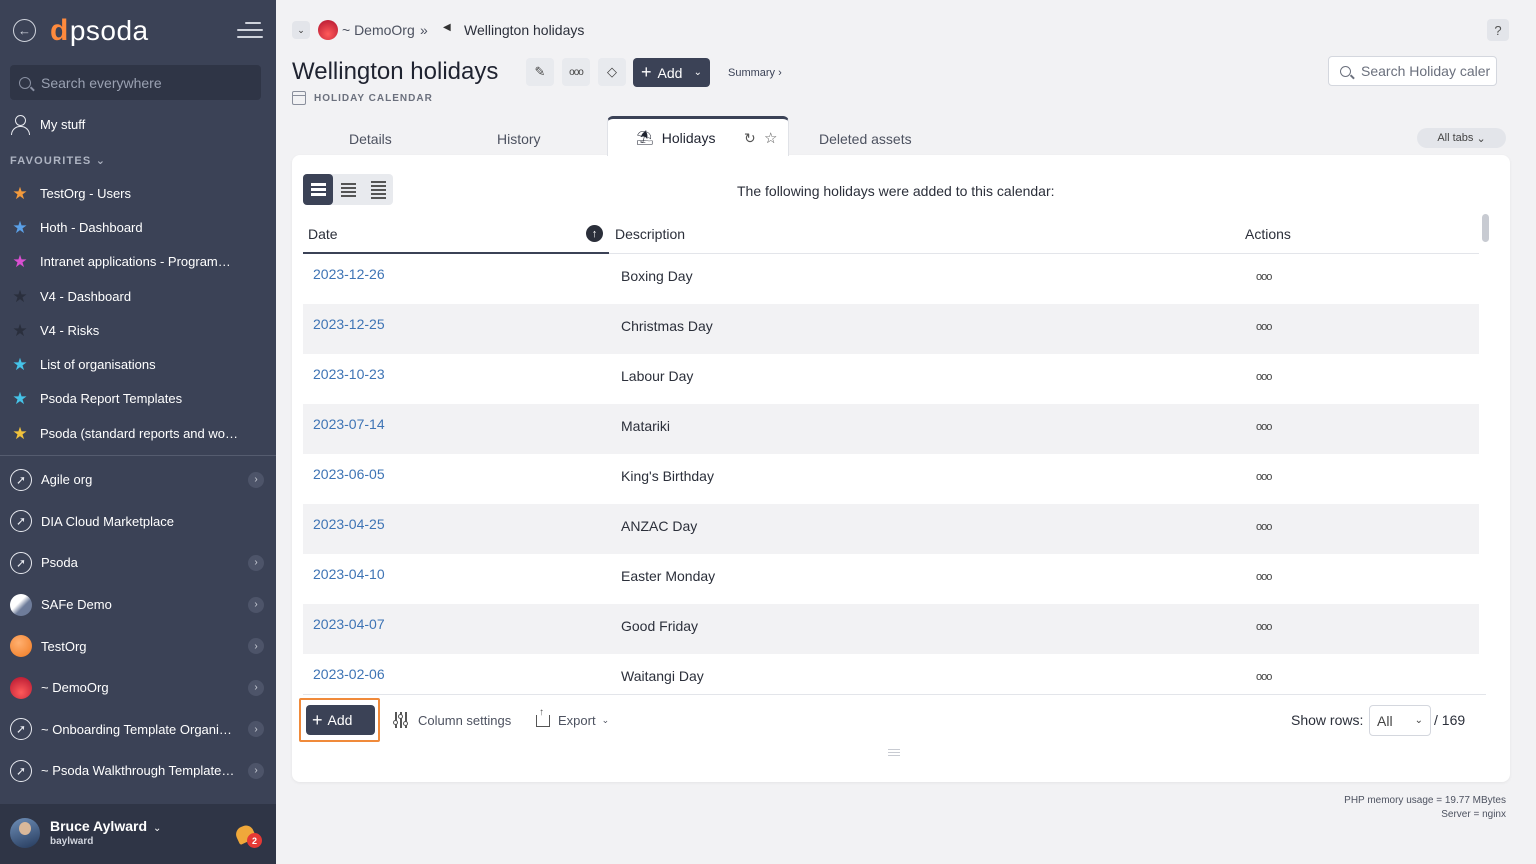 The image size is (1536, 864). I want to click on holiday-date-link: 2023-12-25, so click(349, 324).